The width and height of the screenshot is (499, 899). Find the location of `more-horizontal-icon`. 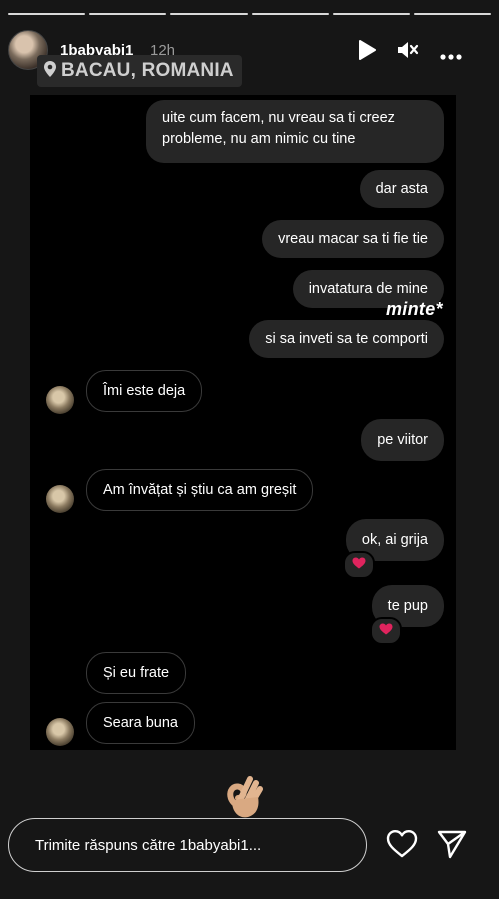

more-horizontal-icon is located at coordinates (451, 56).